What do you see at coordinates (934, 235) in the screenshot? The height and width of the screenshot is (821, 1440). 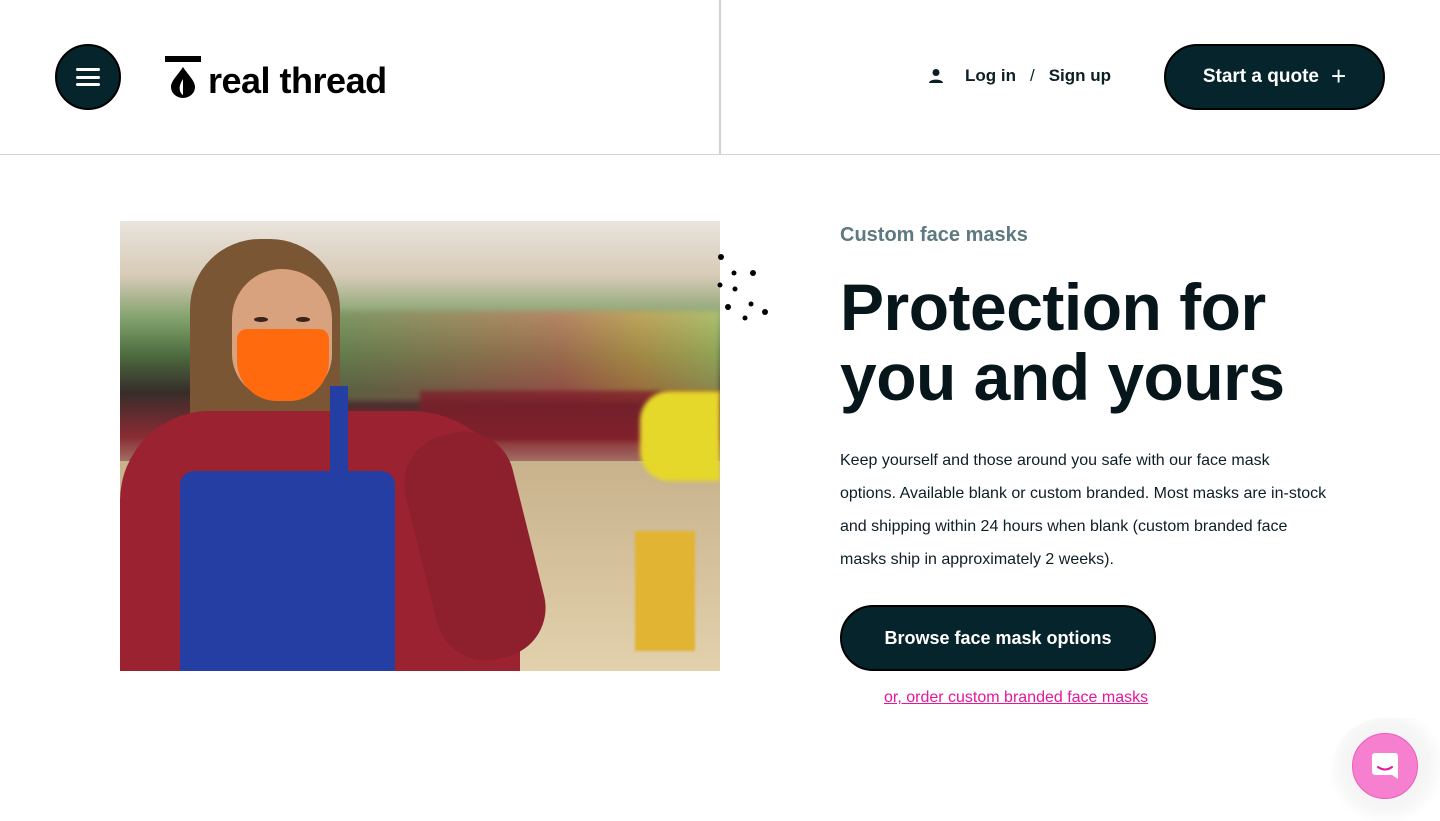 I see `eyebrow-label: Custom face masks` at bounding box center [934, 235].